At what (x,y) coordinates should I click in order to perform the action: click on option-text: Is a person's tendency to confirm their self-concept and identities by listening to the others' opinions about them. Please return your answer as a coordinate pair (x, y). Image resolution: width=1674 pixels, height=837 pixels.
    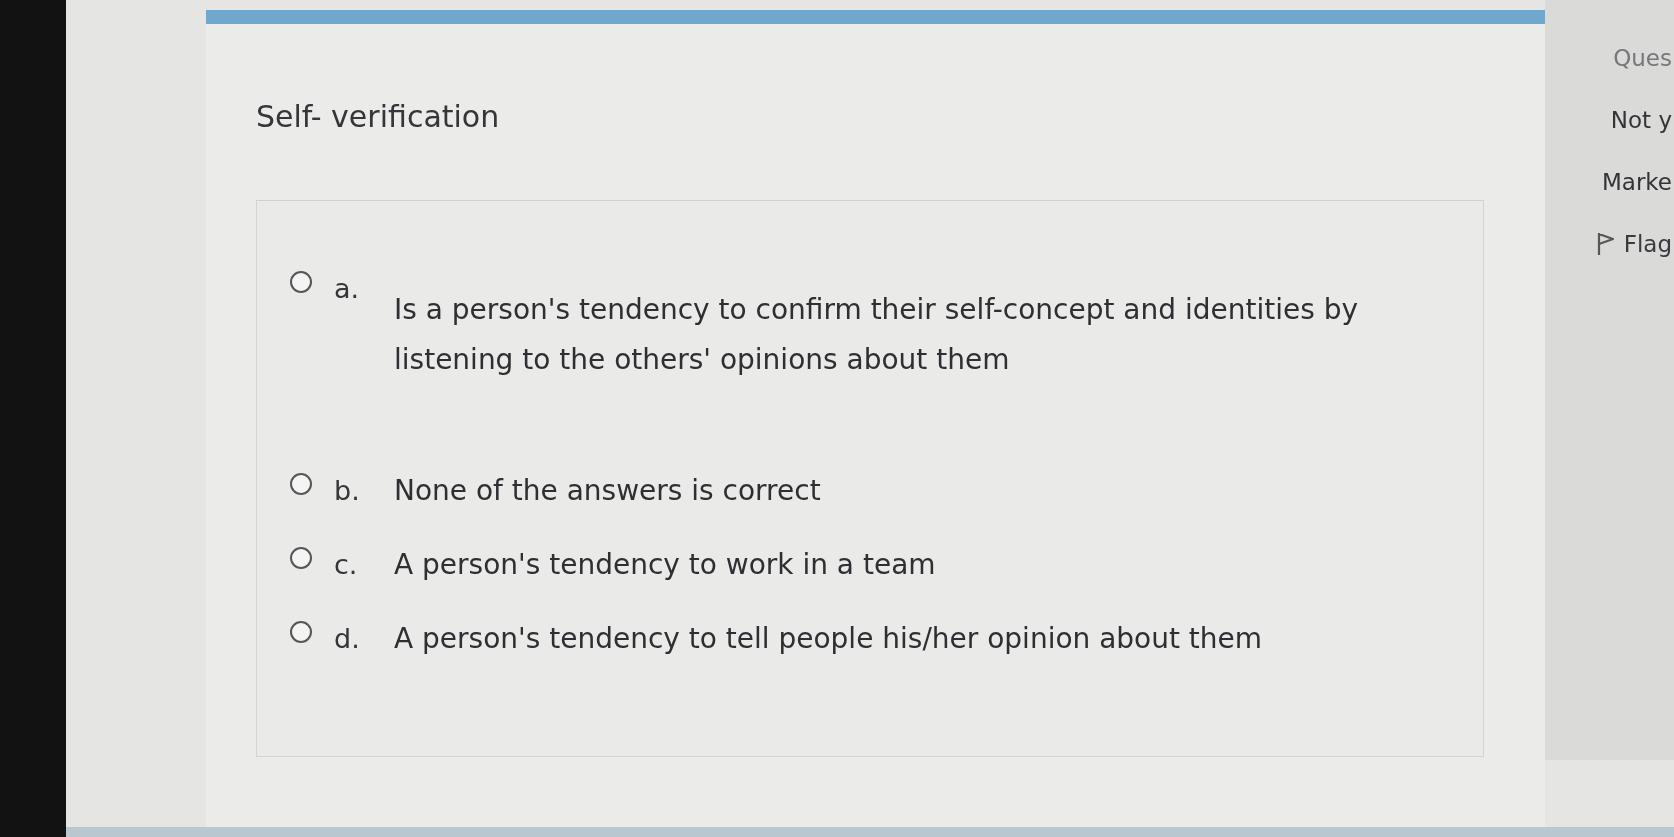
    Looking at the image, I should click on (877, 335).